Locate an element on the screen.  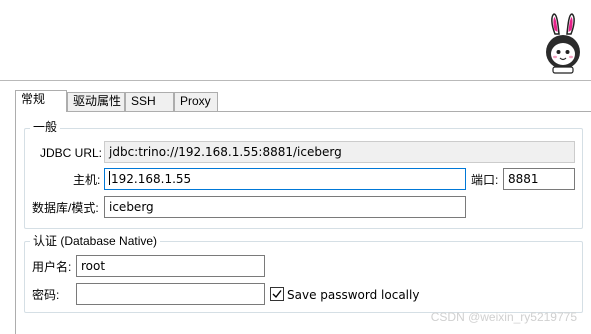
general-group-title: 一般 is located at coordinates (45, 127).